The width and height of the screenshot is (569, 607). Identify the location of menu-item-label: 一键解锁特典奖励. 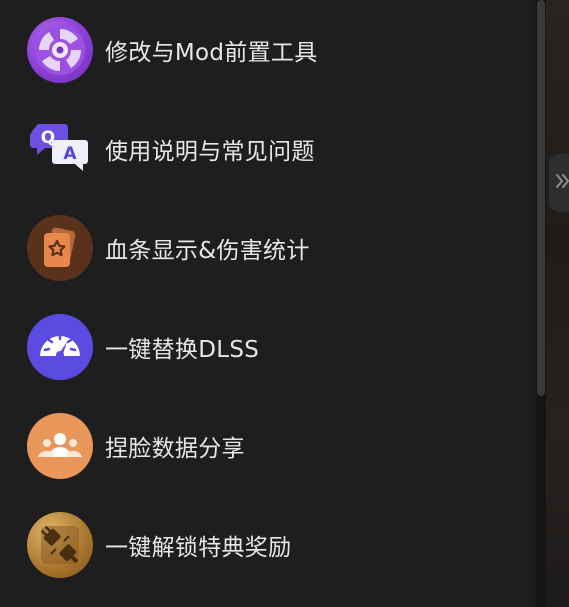
(198, 548).